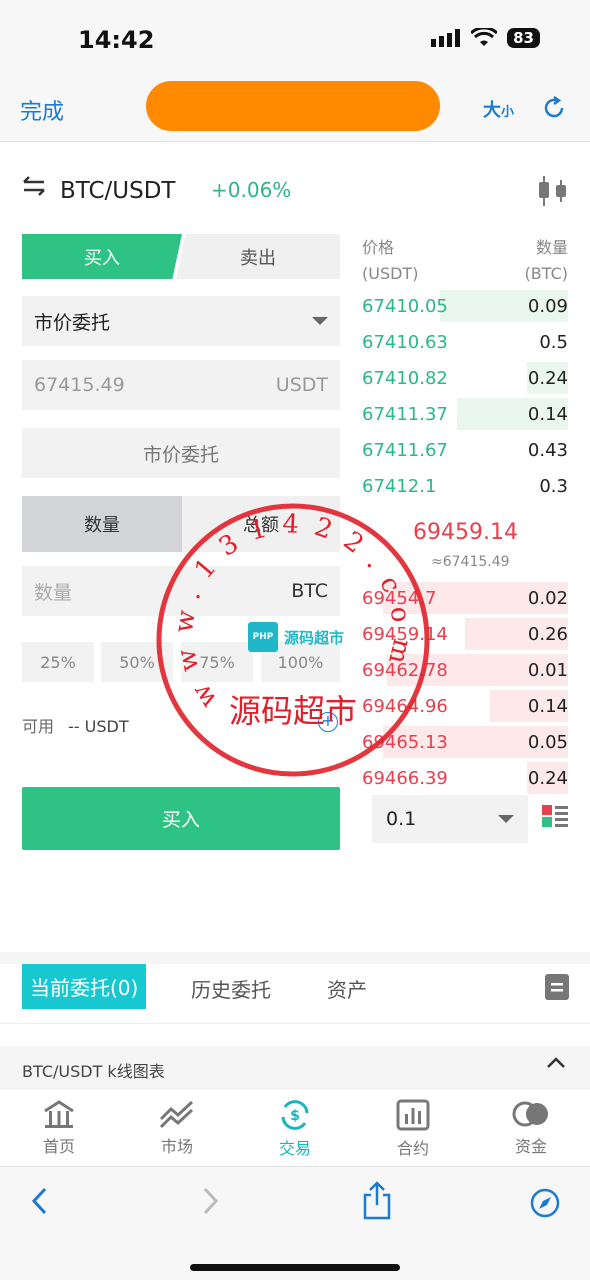 The height and width of the screenshot is (1280, 590). What do you see at coordinates (217, 662) in the screenshot?
I see `percent-75-button: 75%` at bounding box center [217, 662].